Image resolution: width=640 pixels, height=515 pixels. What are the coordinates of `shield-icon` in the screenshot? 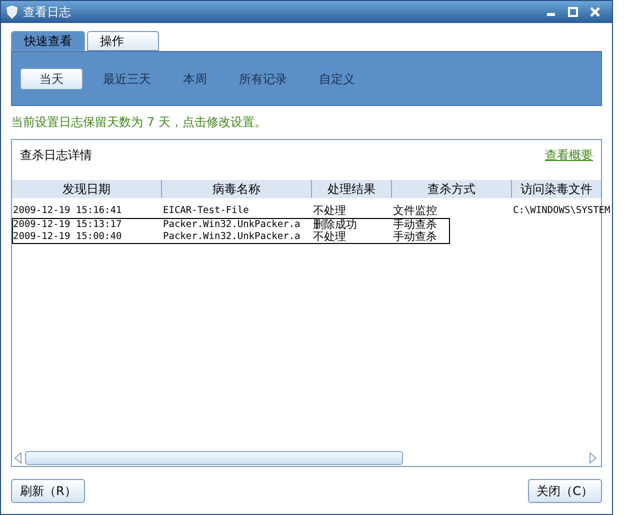 It's located at (12, 12).